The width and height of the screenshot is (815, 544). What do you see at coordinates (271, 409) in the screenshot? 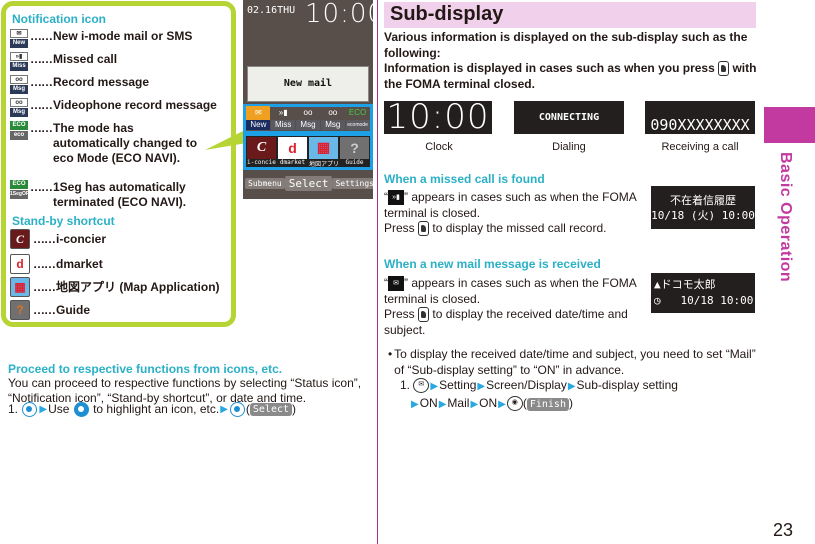
I see `select-softkey-label: Select` at bounding box center [271, 409].